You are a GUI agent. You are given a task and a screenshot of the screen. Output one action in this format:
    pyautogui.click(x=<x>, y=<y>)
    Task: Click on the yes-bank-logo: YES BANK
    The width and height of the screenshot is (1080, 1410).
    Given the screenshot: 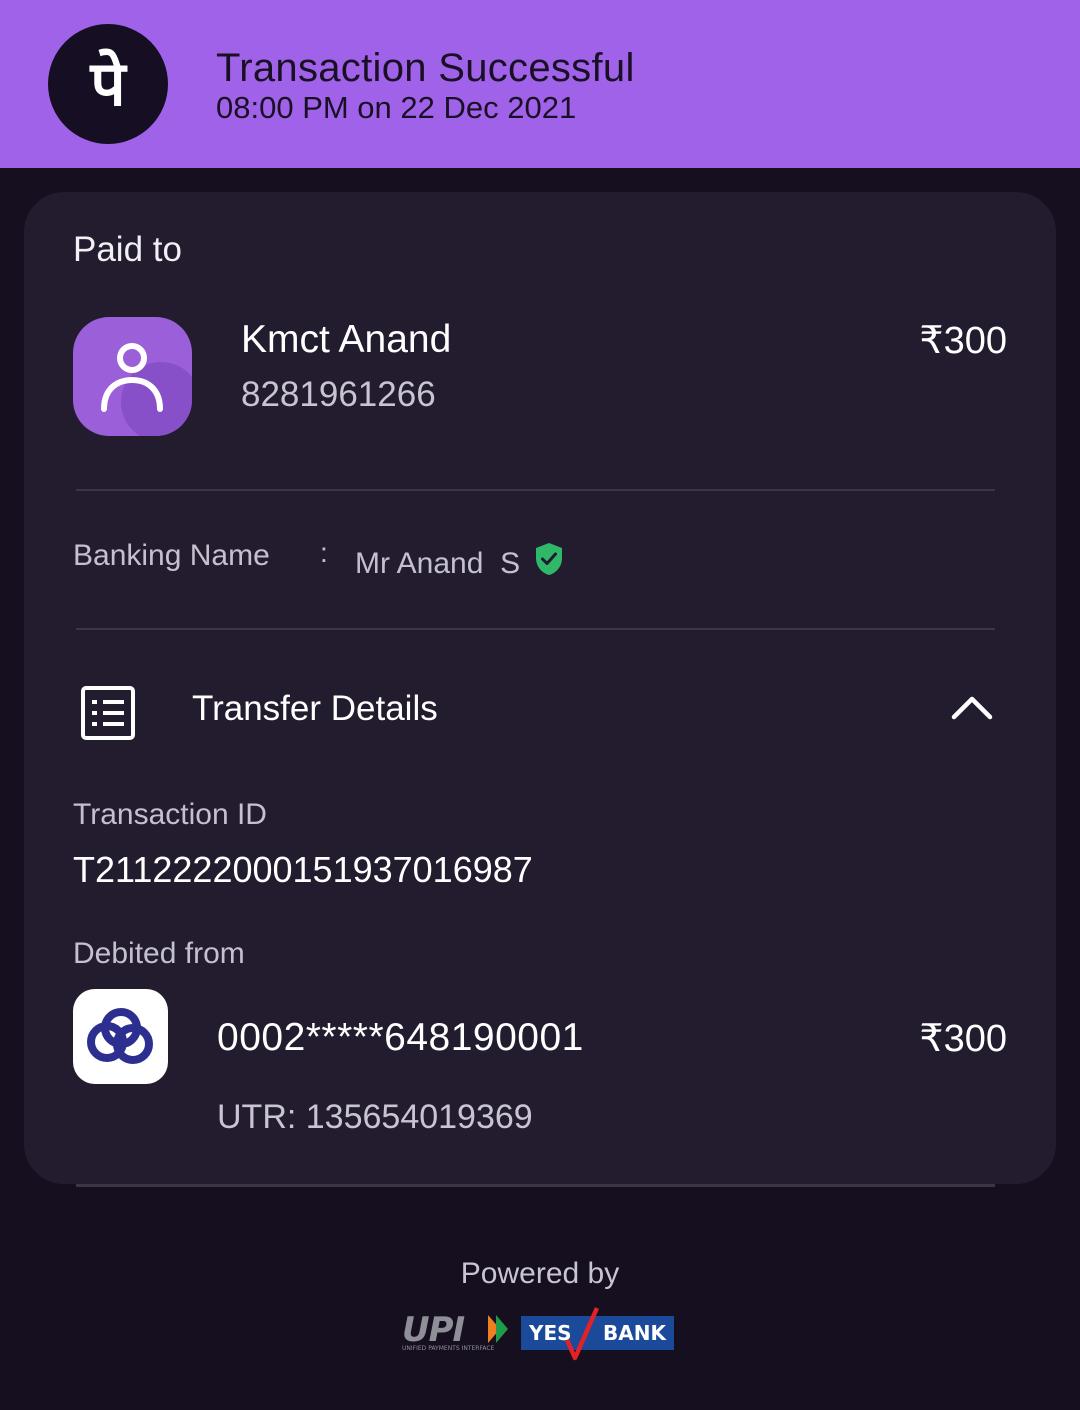 What is the action you would take?
    pyautogui.click(x=597, y=1334)
    